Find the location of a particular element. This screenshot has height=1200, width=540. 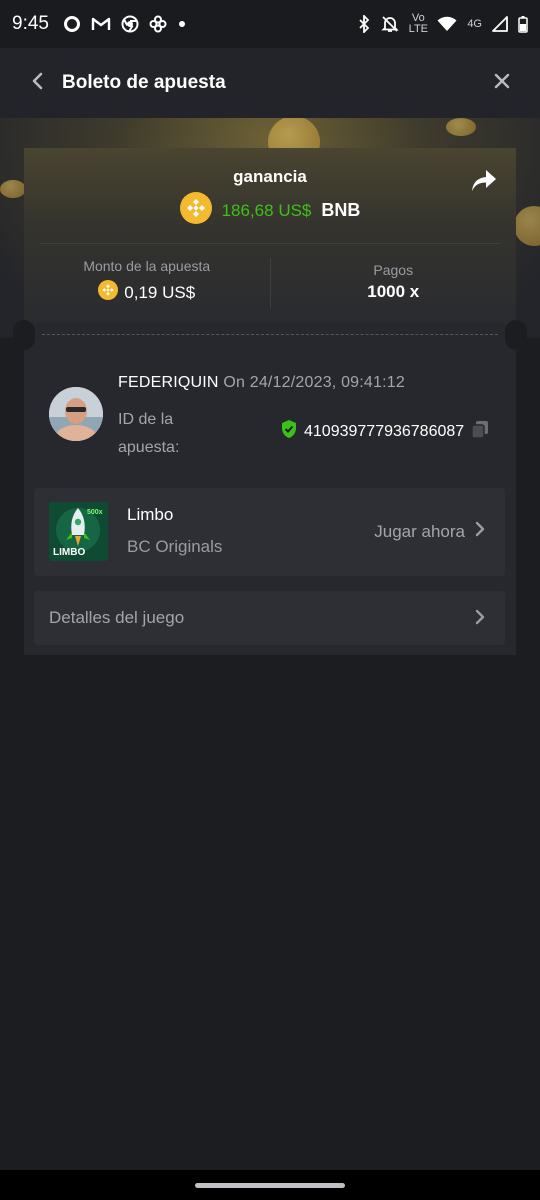

avatar is located at coordinates (76, 414).